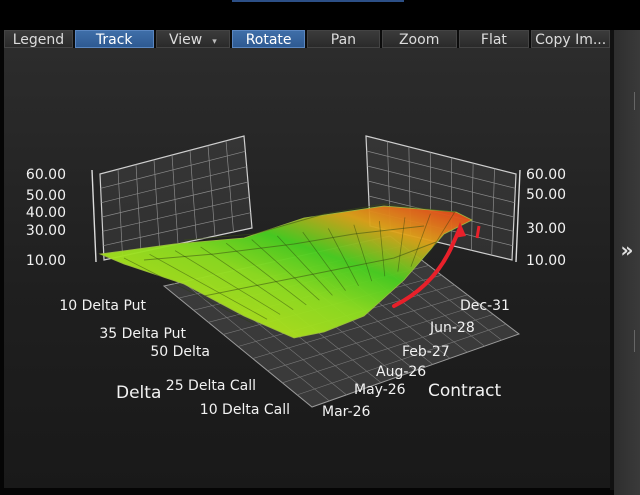  Describe the element at coordinates (46, 175) in the screenshot. I see `z-tick-label-left: 60.00` at that location.